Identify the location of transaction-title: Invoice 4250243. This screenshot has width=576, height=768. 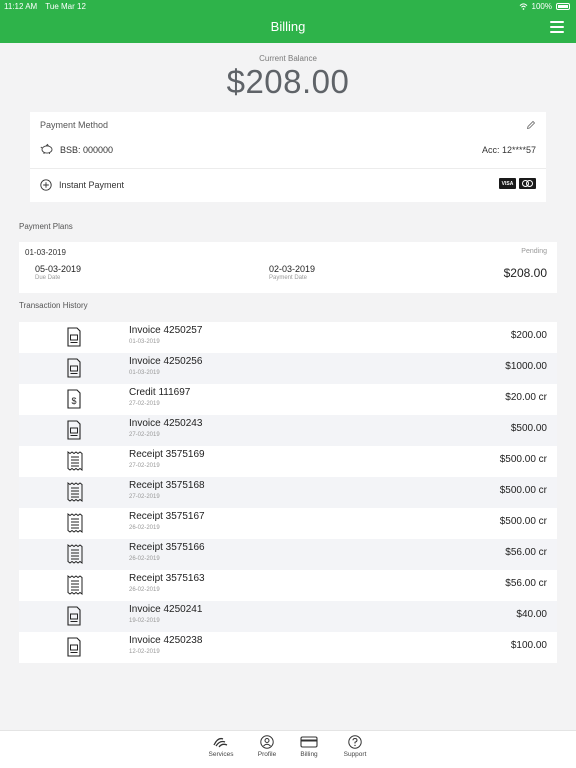
(166, 423).